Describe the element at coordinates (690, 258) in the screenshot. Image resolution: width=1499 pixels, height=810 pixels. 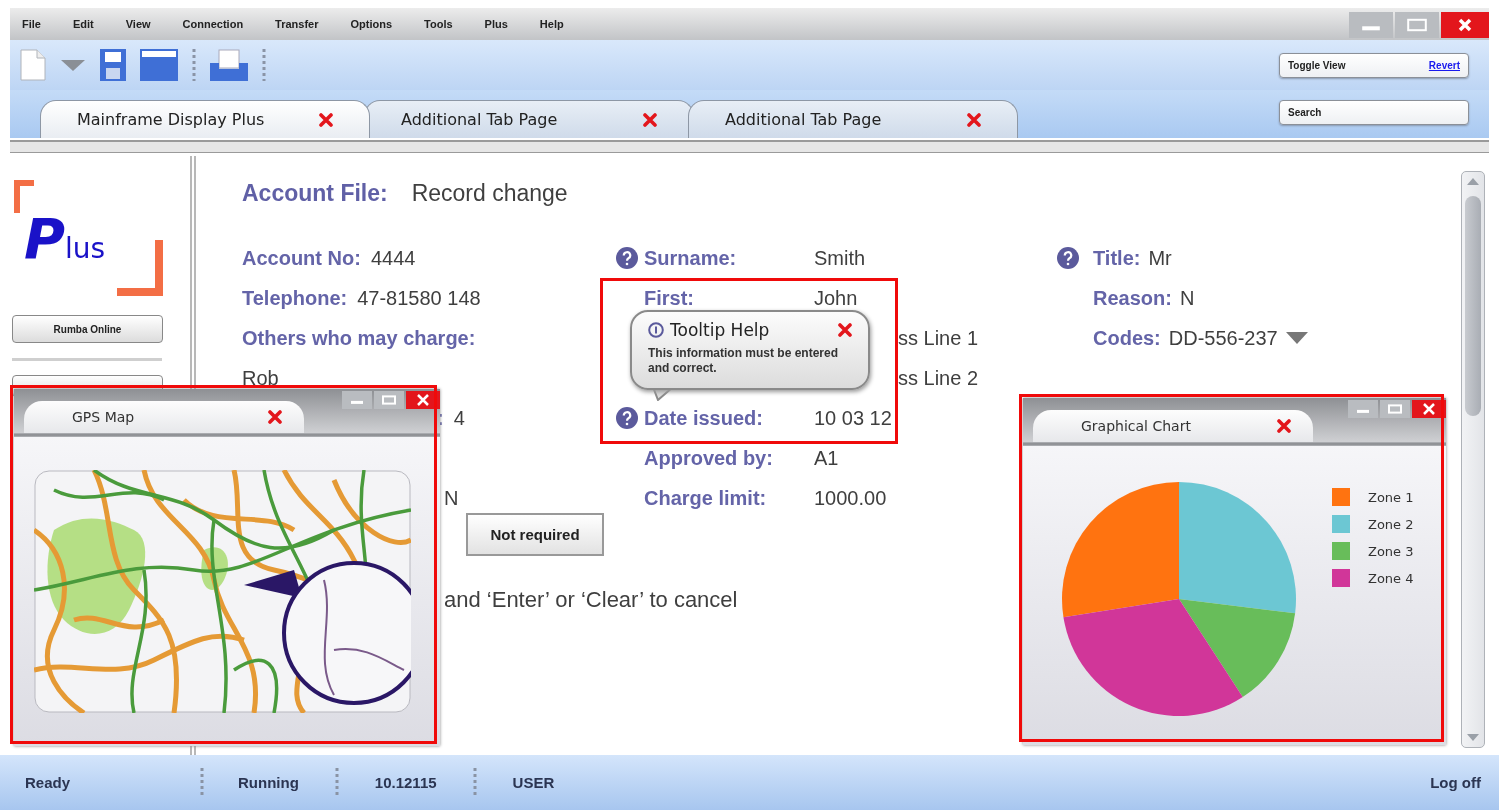
I see `field-label: Surname:` at that location.